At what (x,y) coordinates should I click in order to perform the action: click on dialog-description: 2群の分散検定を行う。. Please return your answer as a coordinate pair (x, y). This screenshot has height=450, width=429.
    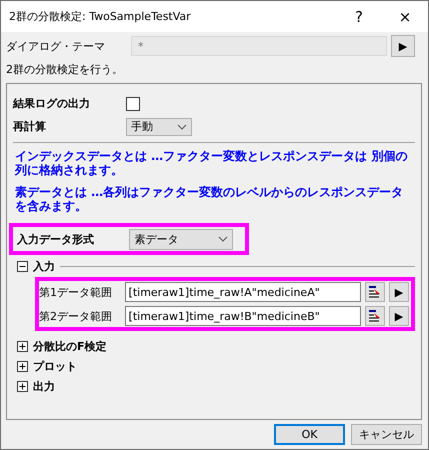
    Looking at the image, I should click on (65, 69).